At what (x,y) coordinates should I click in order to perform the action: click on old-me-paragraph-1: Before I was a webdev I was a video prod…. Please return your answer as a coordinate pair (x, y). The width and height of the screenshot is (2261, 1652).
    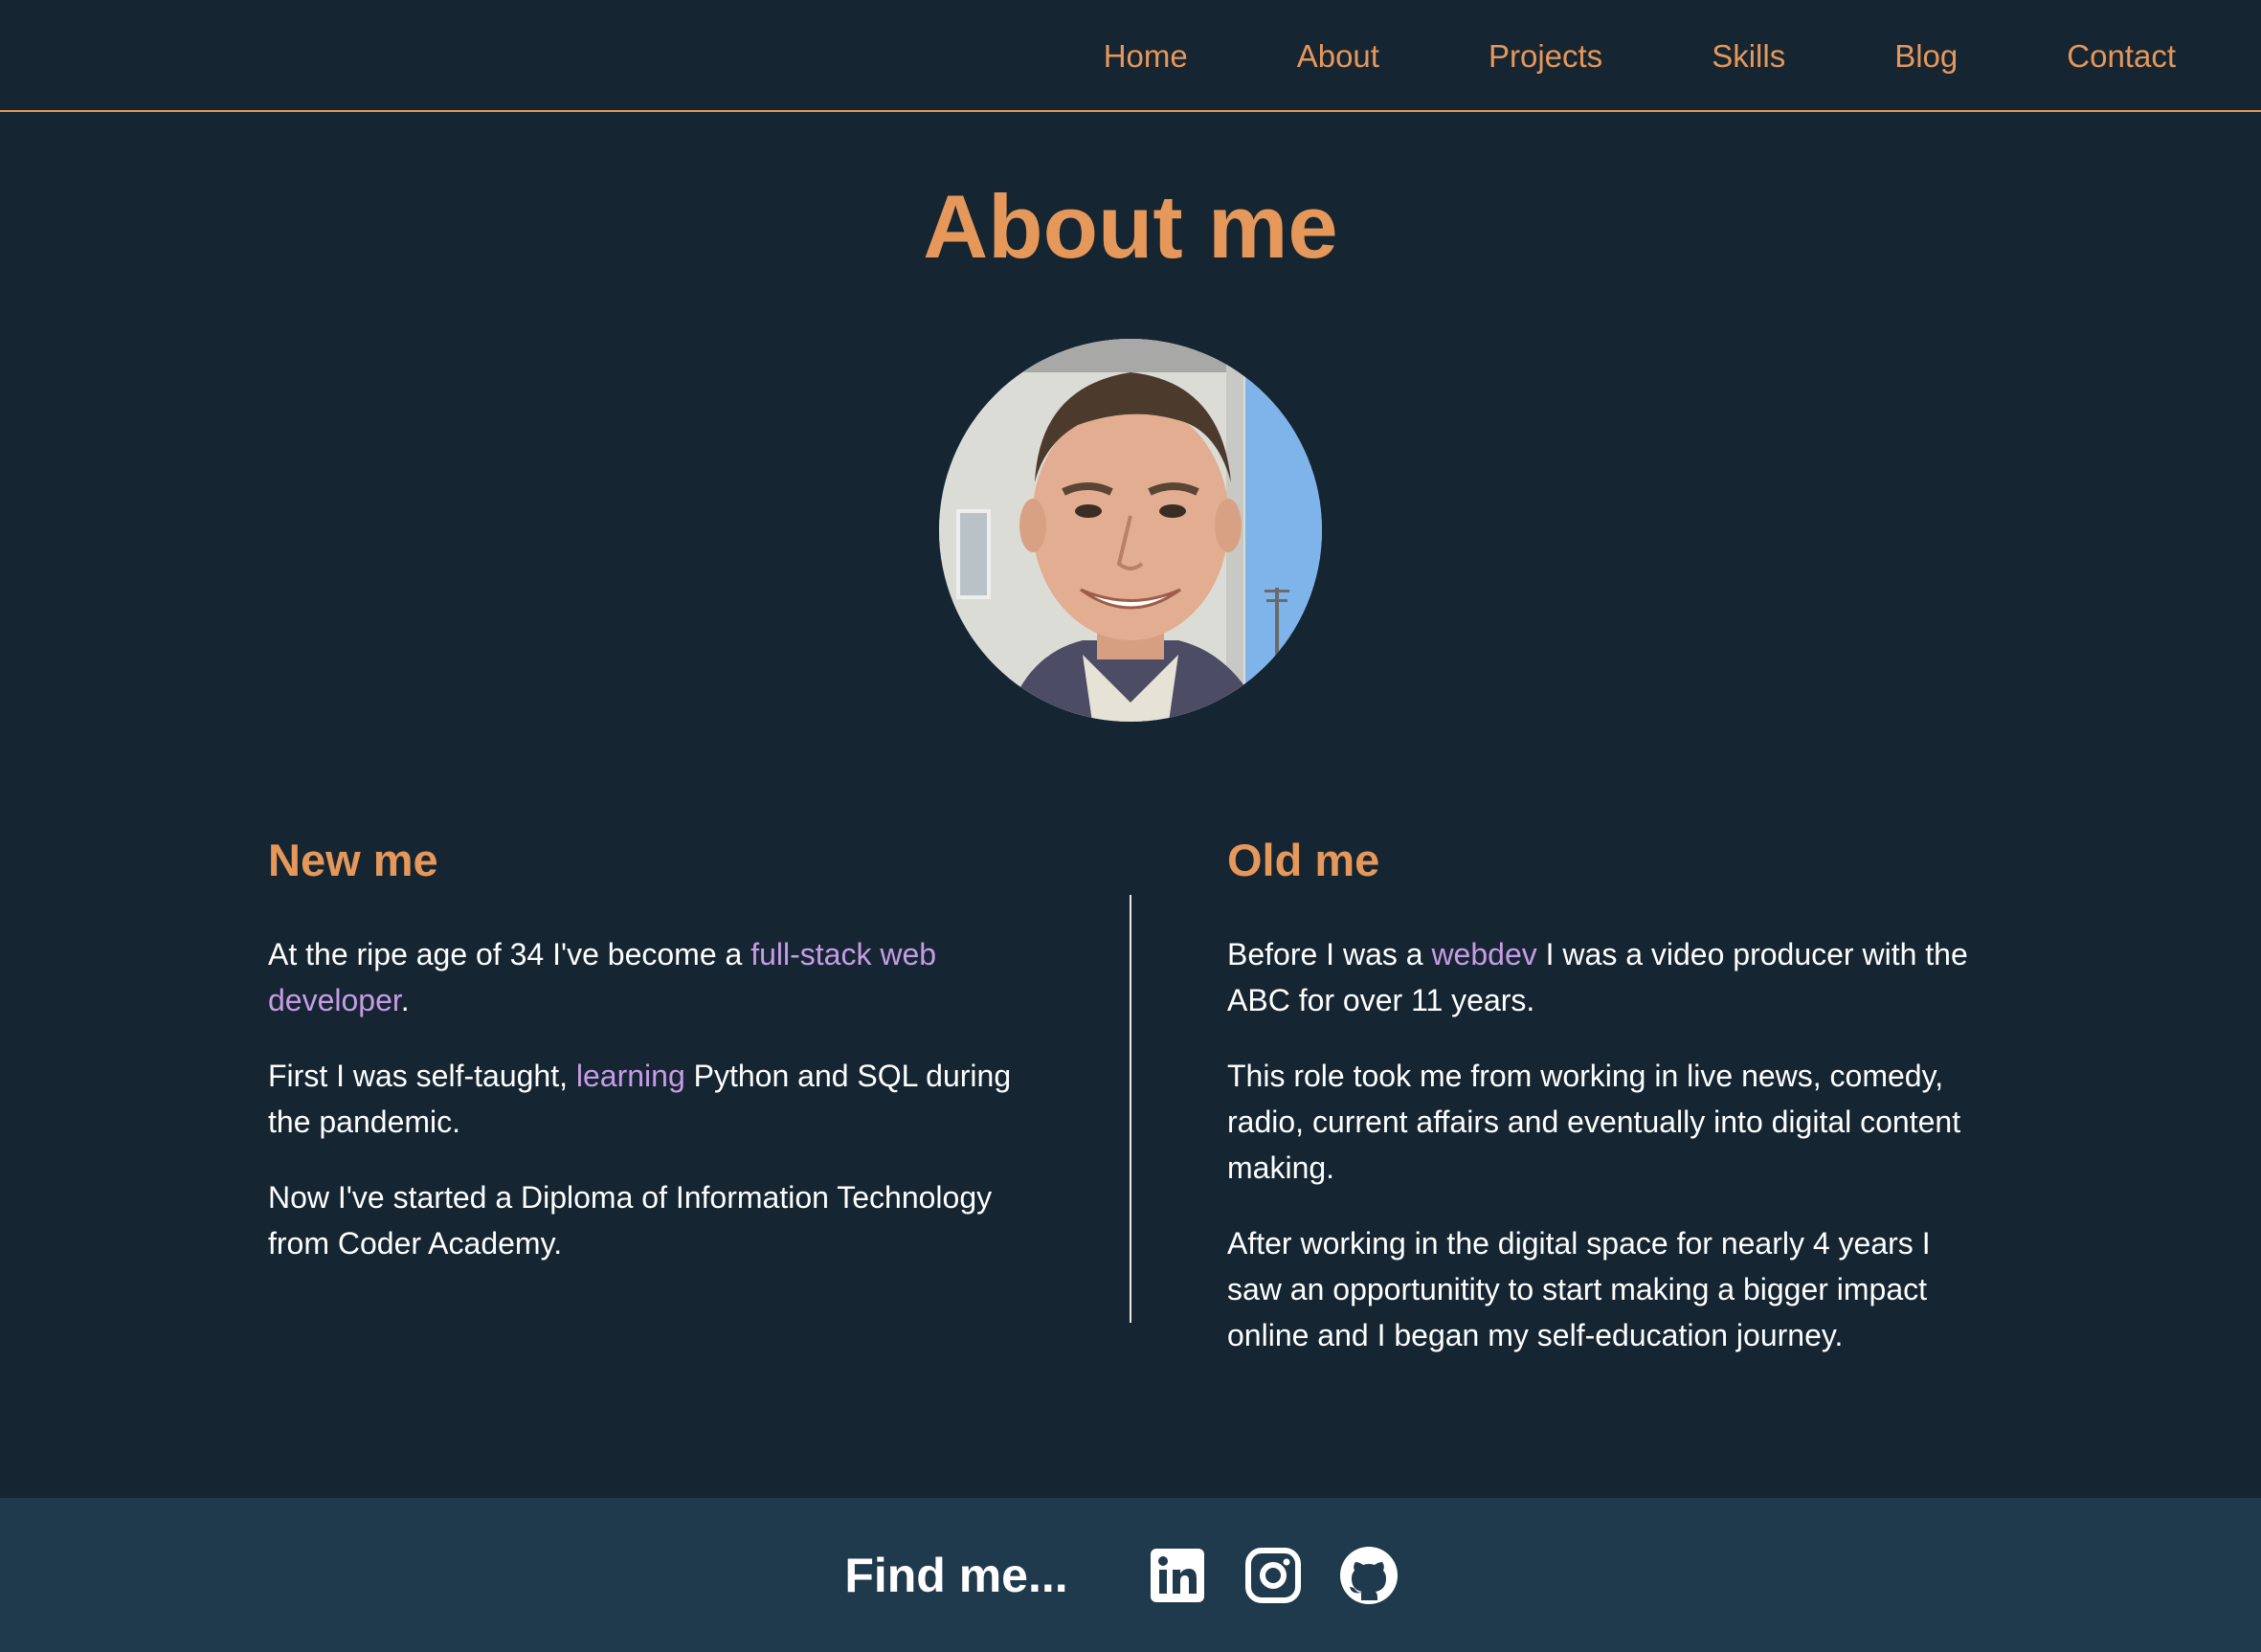
    Looking at the image, I should click on (1610, 977).